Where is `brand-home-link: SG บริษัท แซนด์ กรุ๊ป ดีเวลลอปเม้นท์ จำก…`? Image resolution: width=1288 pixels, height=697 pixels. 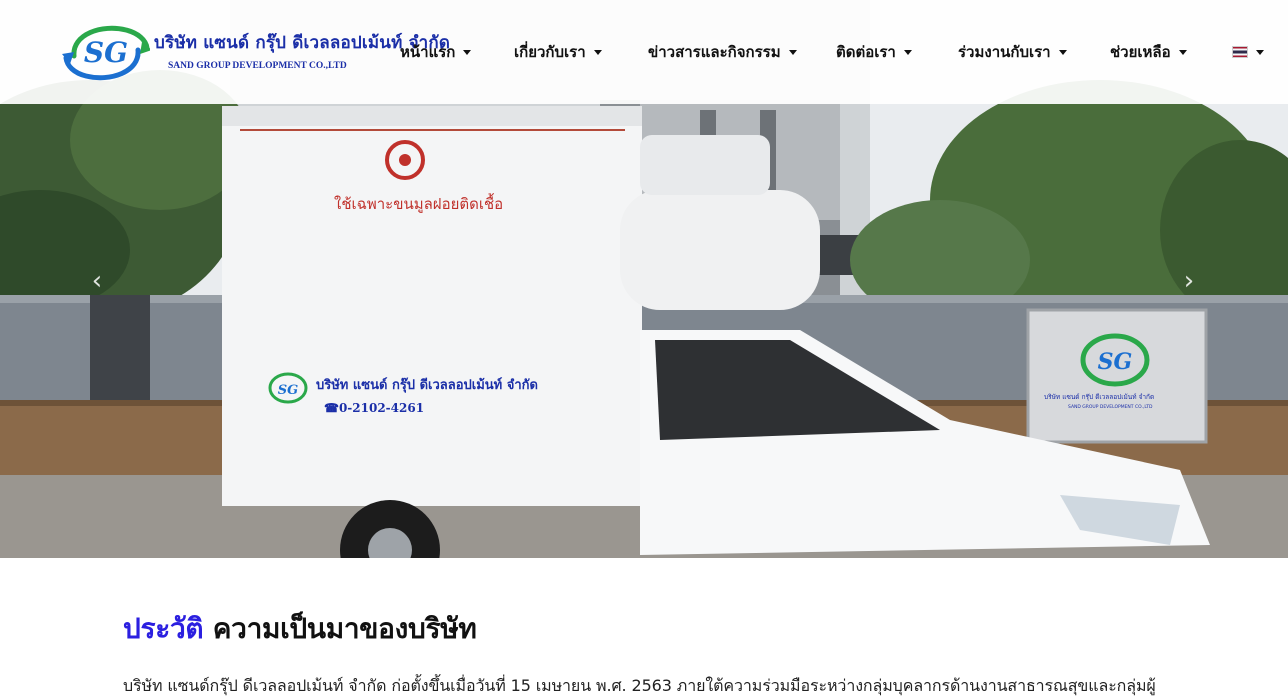
brand-home-link: SG บริษัท แซนด์ กรุ๊ป ดีเวลลอปเม้นท์ จำก… is located at coordinates (256, 52).